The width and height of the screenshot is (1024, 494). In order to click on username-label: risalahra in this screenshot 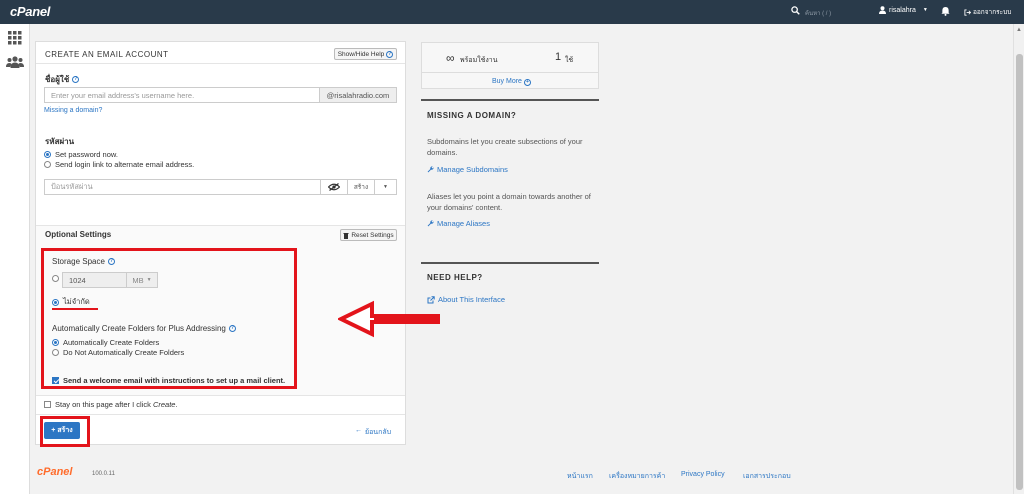, I will do `click(902, 10)`.